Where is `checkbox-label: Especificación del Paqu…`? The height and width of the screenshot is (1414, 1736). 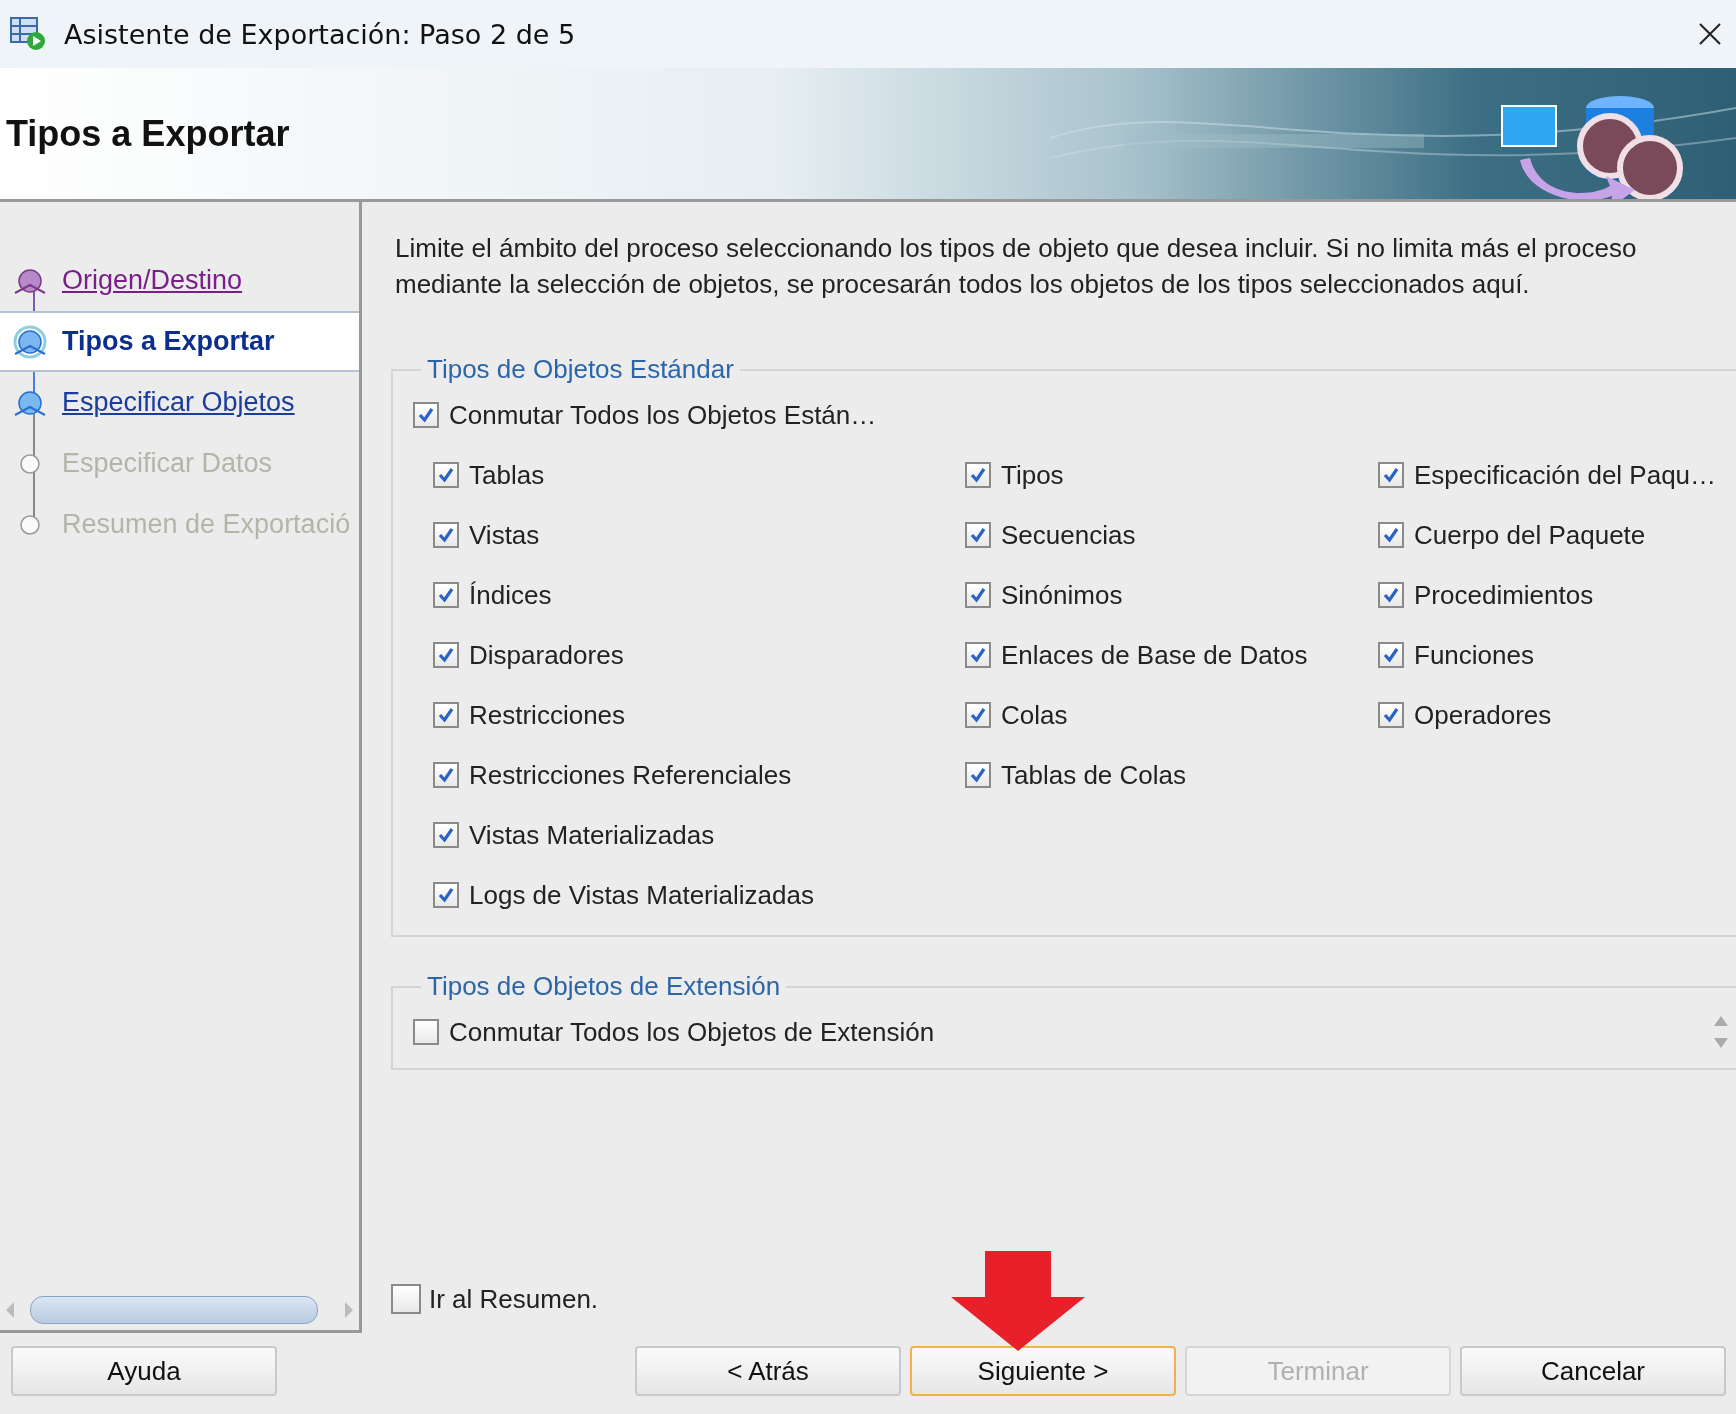
checkbox-label: Especificación del Paqu… is located at coordinates (1565, 475).